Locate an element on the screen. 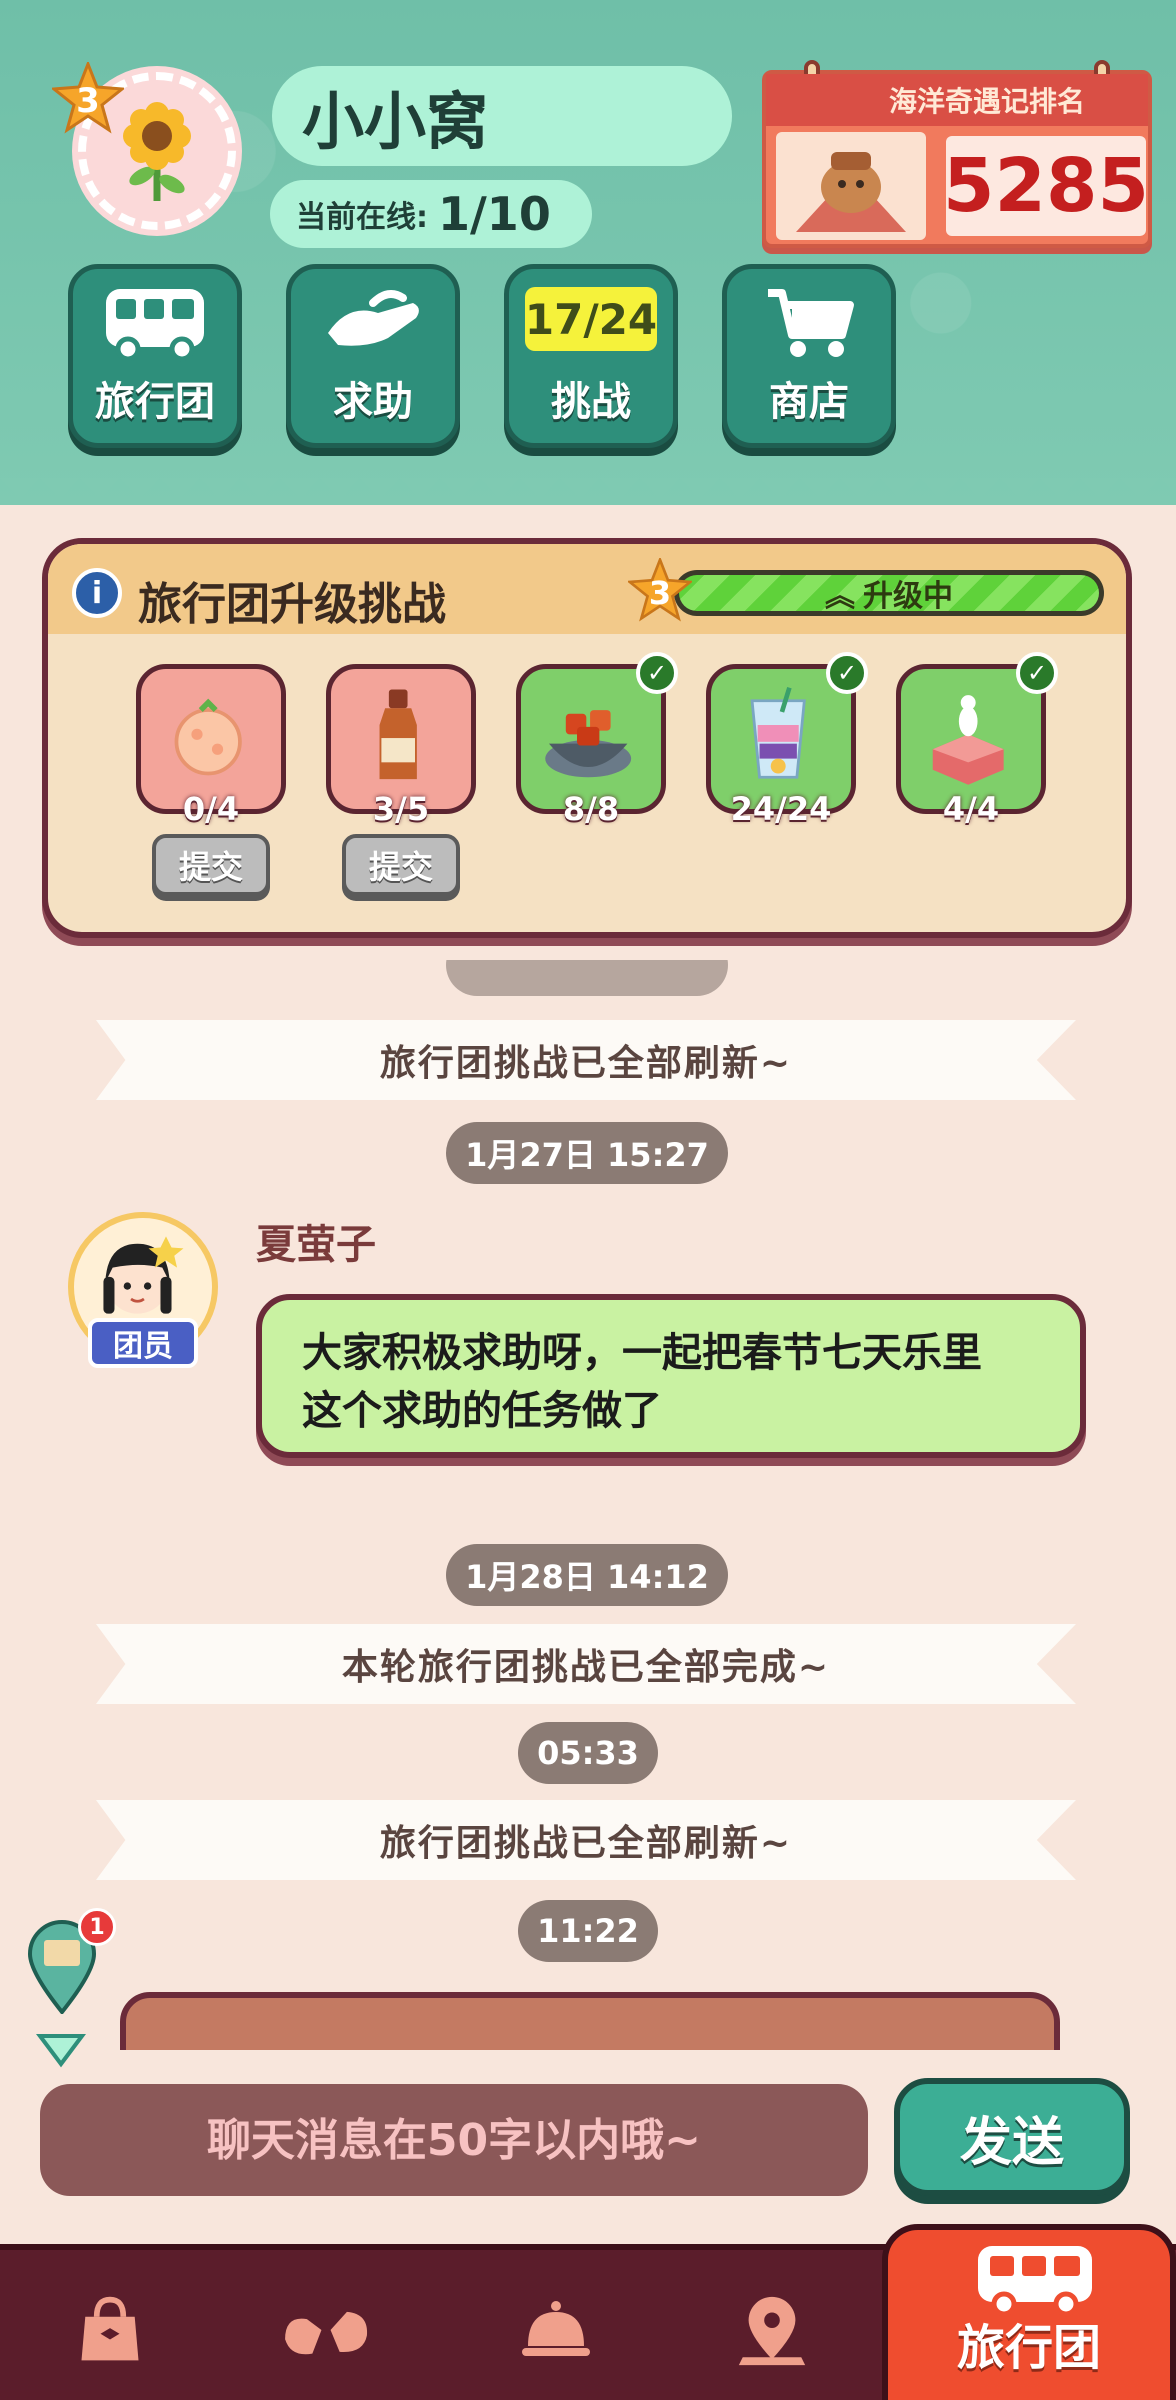 The image size is (1176, 2400). shopping-cart-icon is located at coordinates (809, 323).